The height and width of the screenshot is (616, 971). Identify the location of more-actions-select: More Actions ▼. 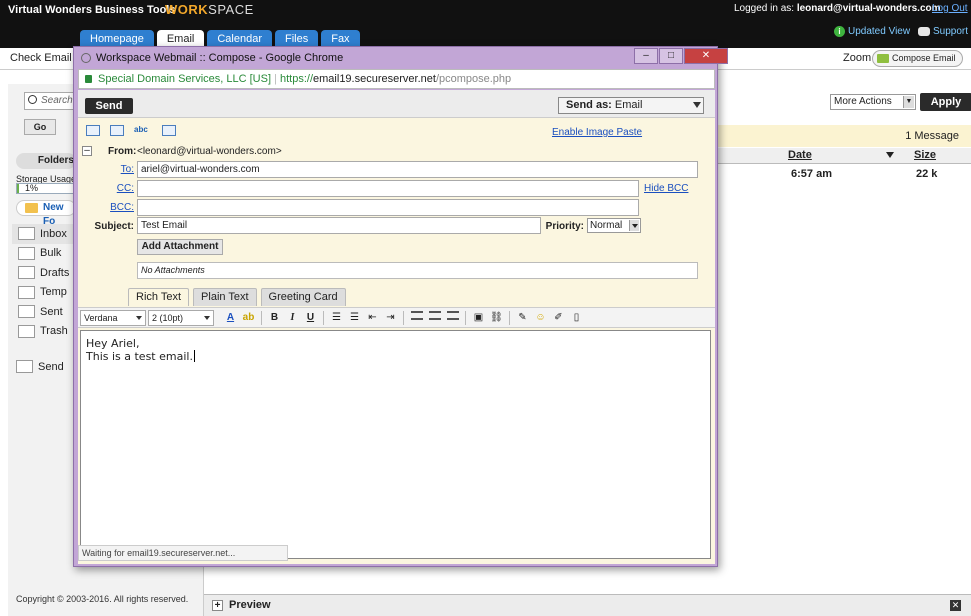
(873, 102).